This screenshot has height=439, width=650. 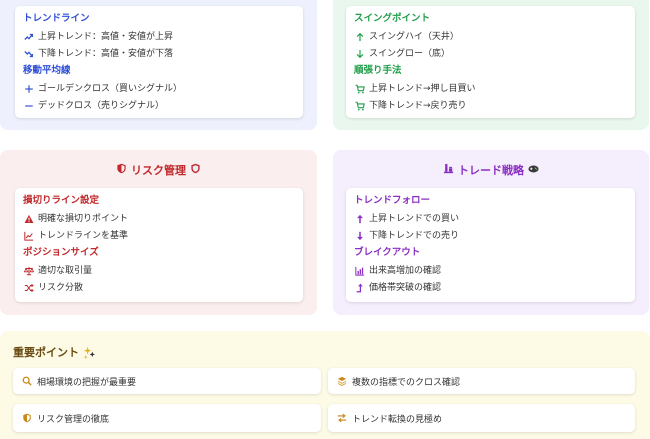 I want to click on key-points-title: 重要ポイント, so click(x=54, y=352).